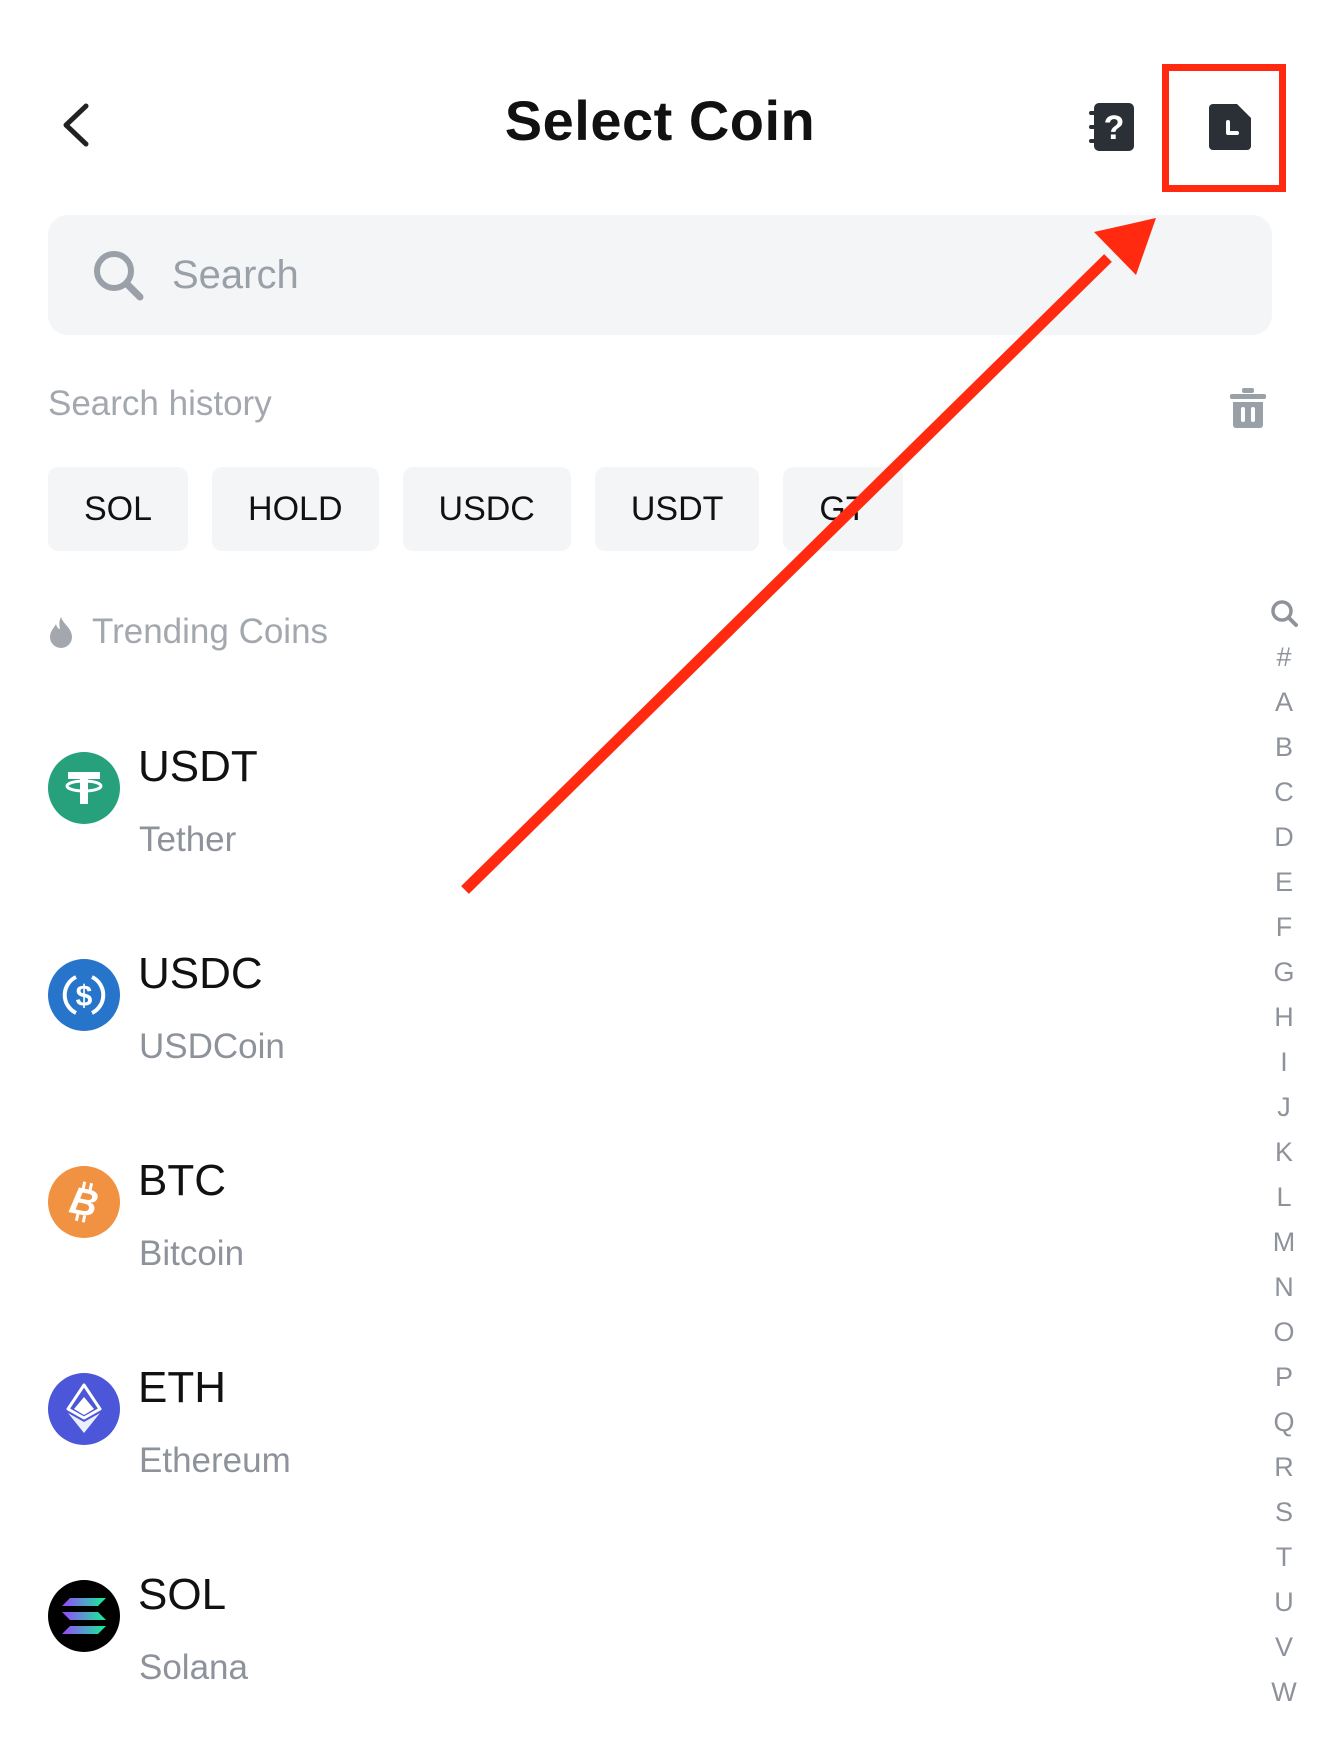 The height and width of the screenshot is (1740, 1320). Describe the element at coordinates (843, 509) in the screenshot. I see `history-chip: GT` at that location.